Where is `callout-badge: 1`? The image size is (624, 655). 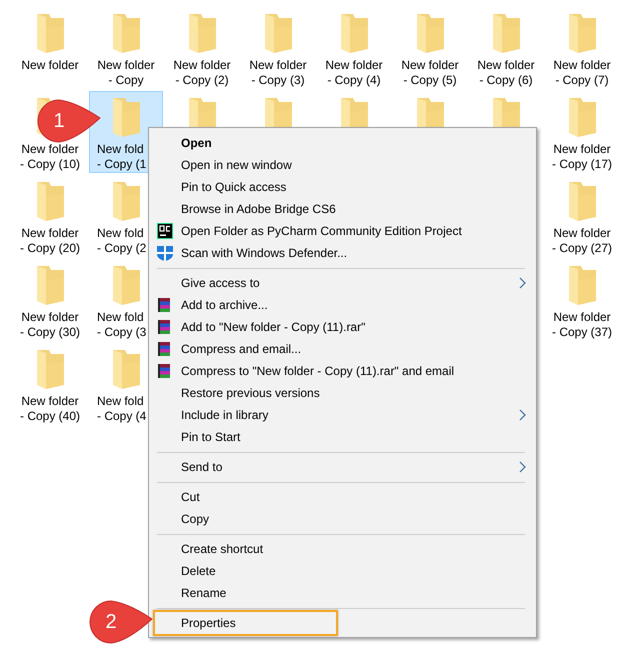 callout-badge: 1 is located at coordinates (69, 121).